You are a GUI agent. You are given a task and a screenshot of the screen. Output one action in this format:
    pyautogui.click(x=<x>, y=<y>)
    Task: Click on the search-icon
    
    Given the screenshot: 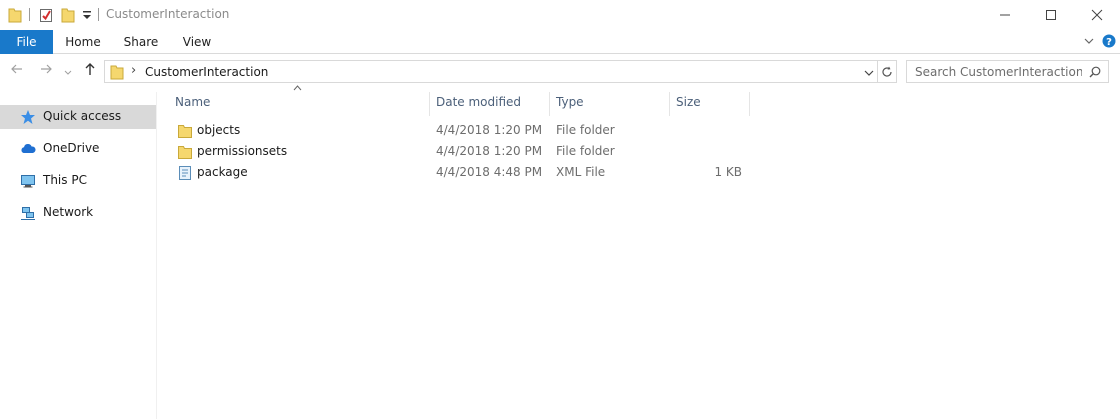 What is the action you would take?
    pyautogui.click(x=1095, y=73)
    